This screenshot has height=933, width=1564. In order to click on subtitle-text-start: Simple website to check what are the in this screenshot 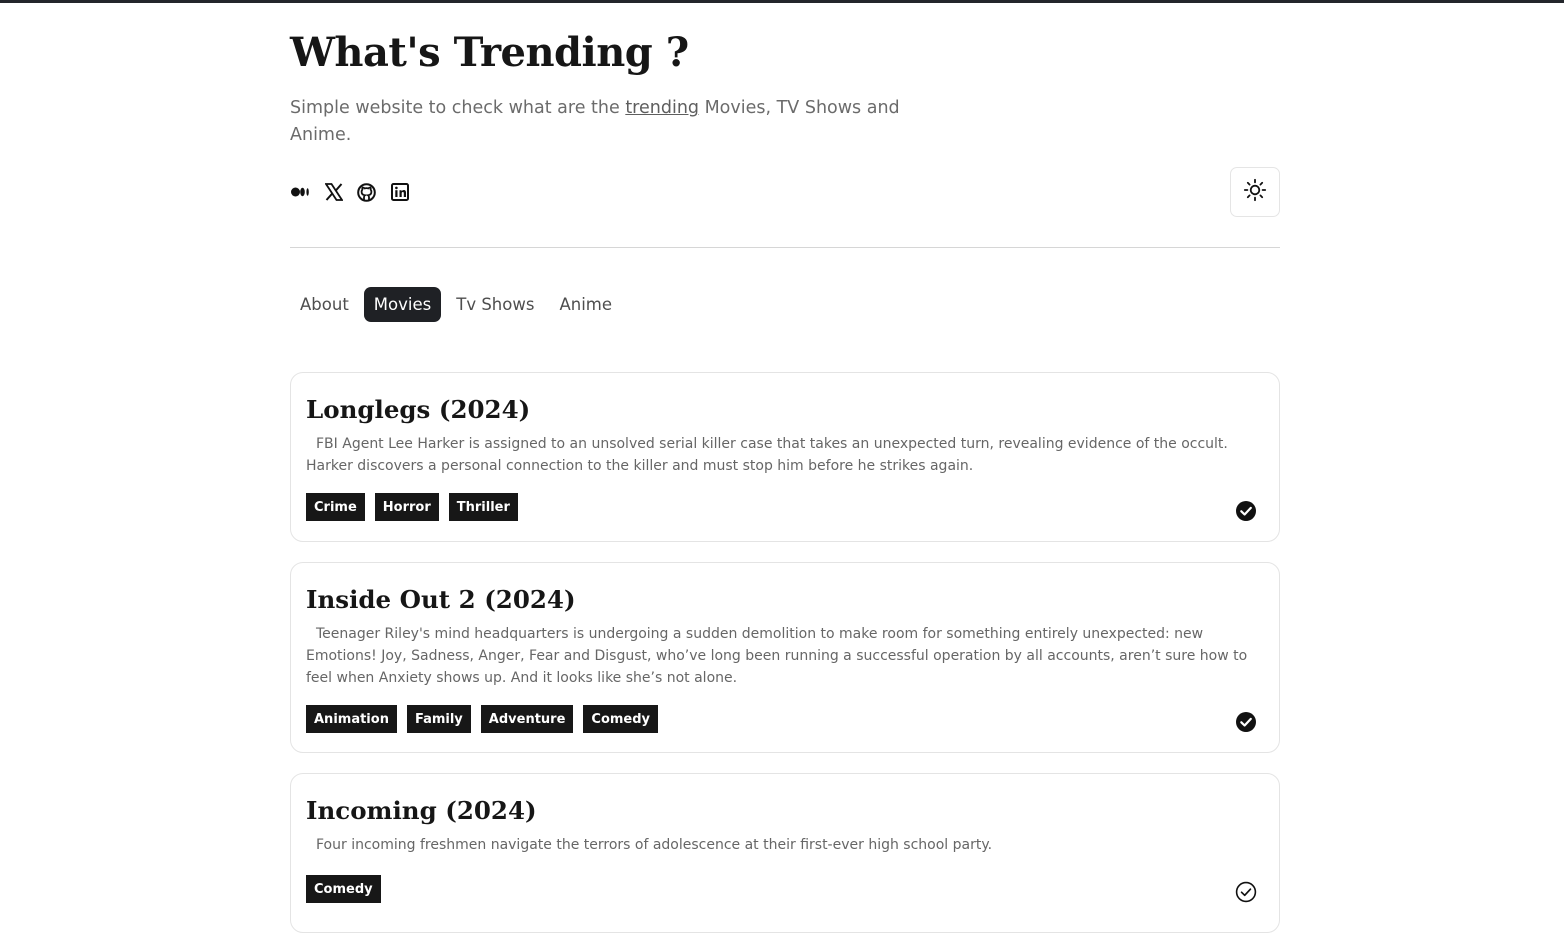, I will do `click(458, 108)`.